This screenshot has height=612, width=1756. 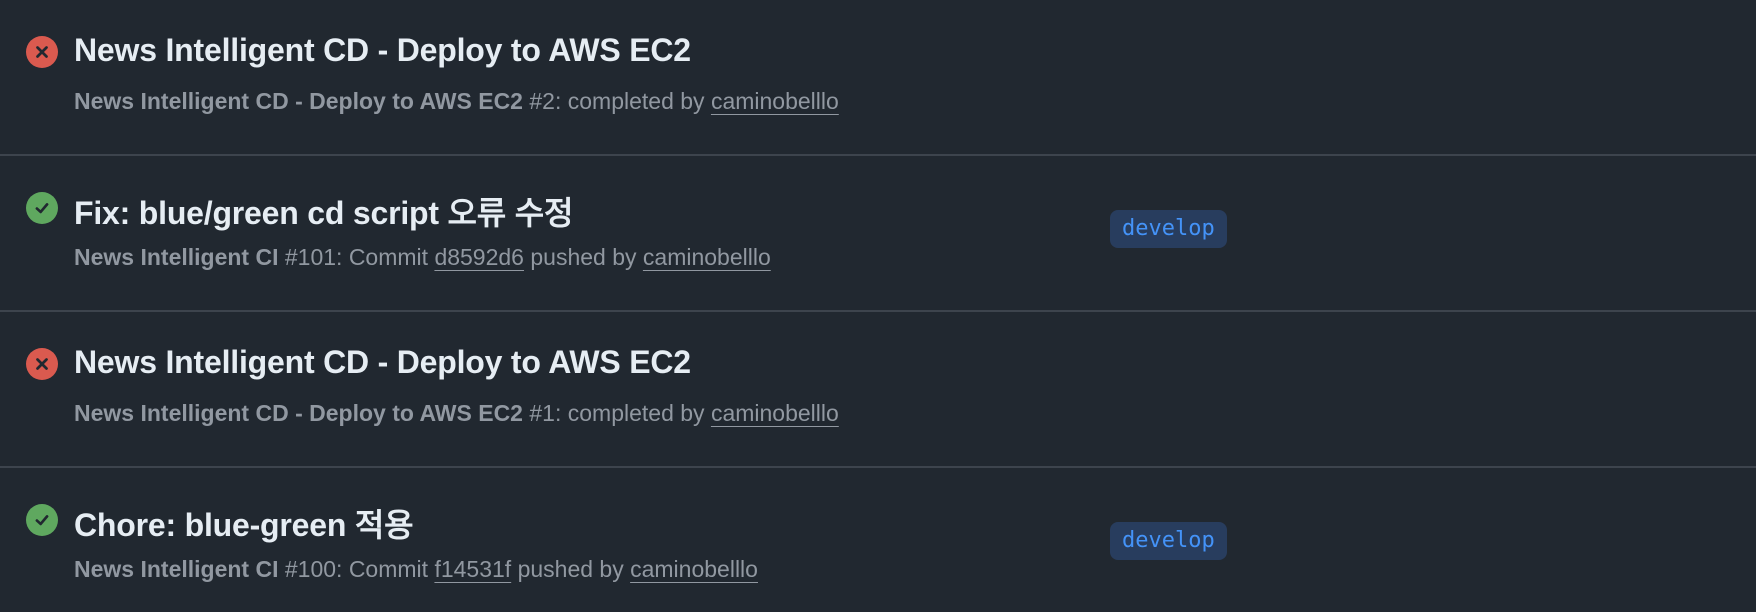 I want to click on run-title-link: Chore: blue-green 적용, so click(x=244, y=523).